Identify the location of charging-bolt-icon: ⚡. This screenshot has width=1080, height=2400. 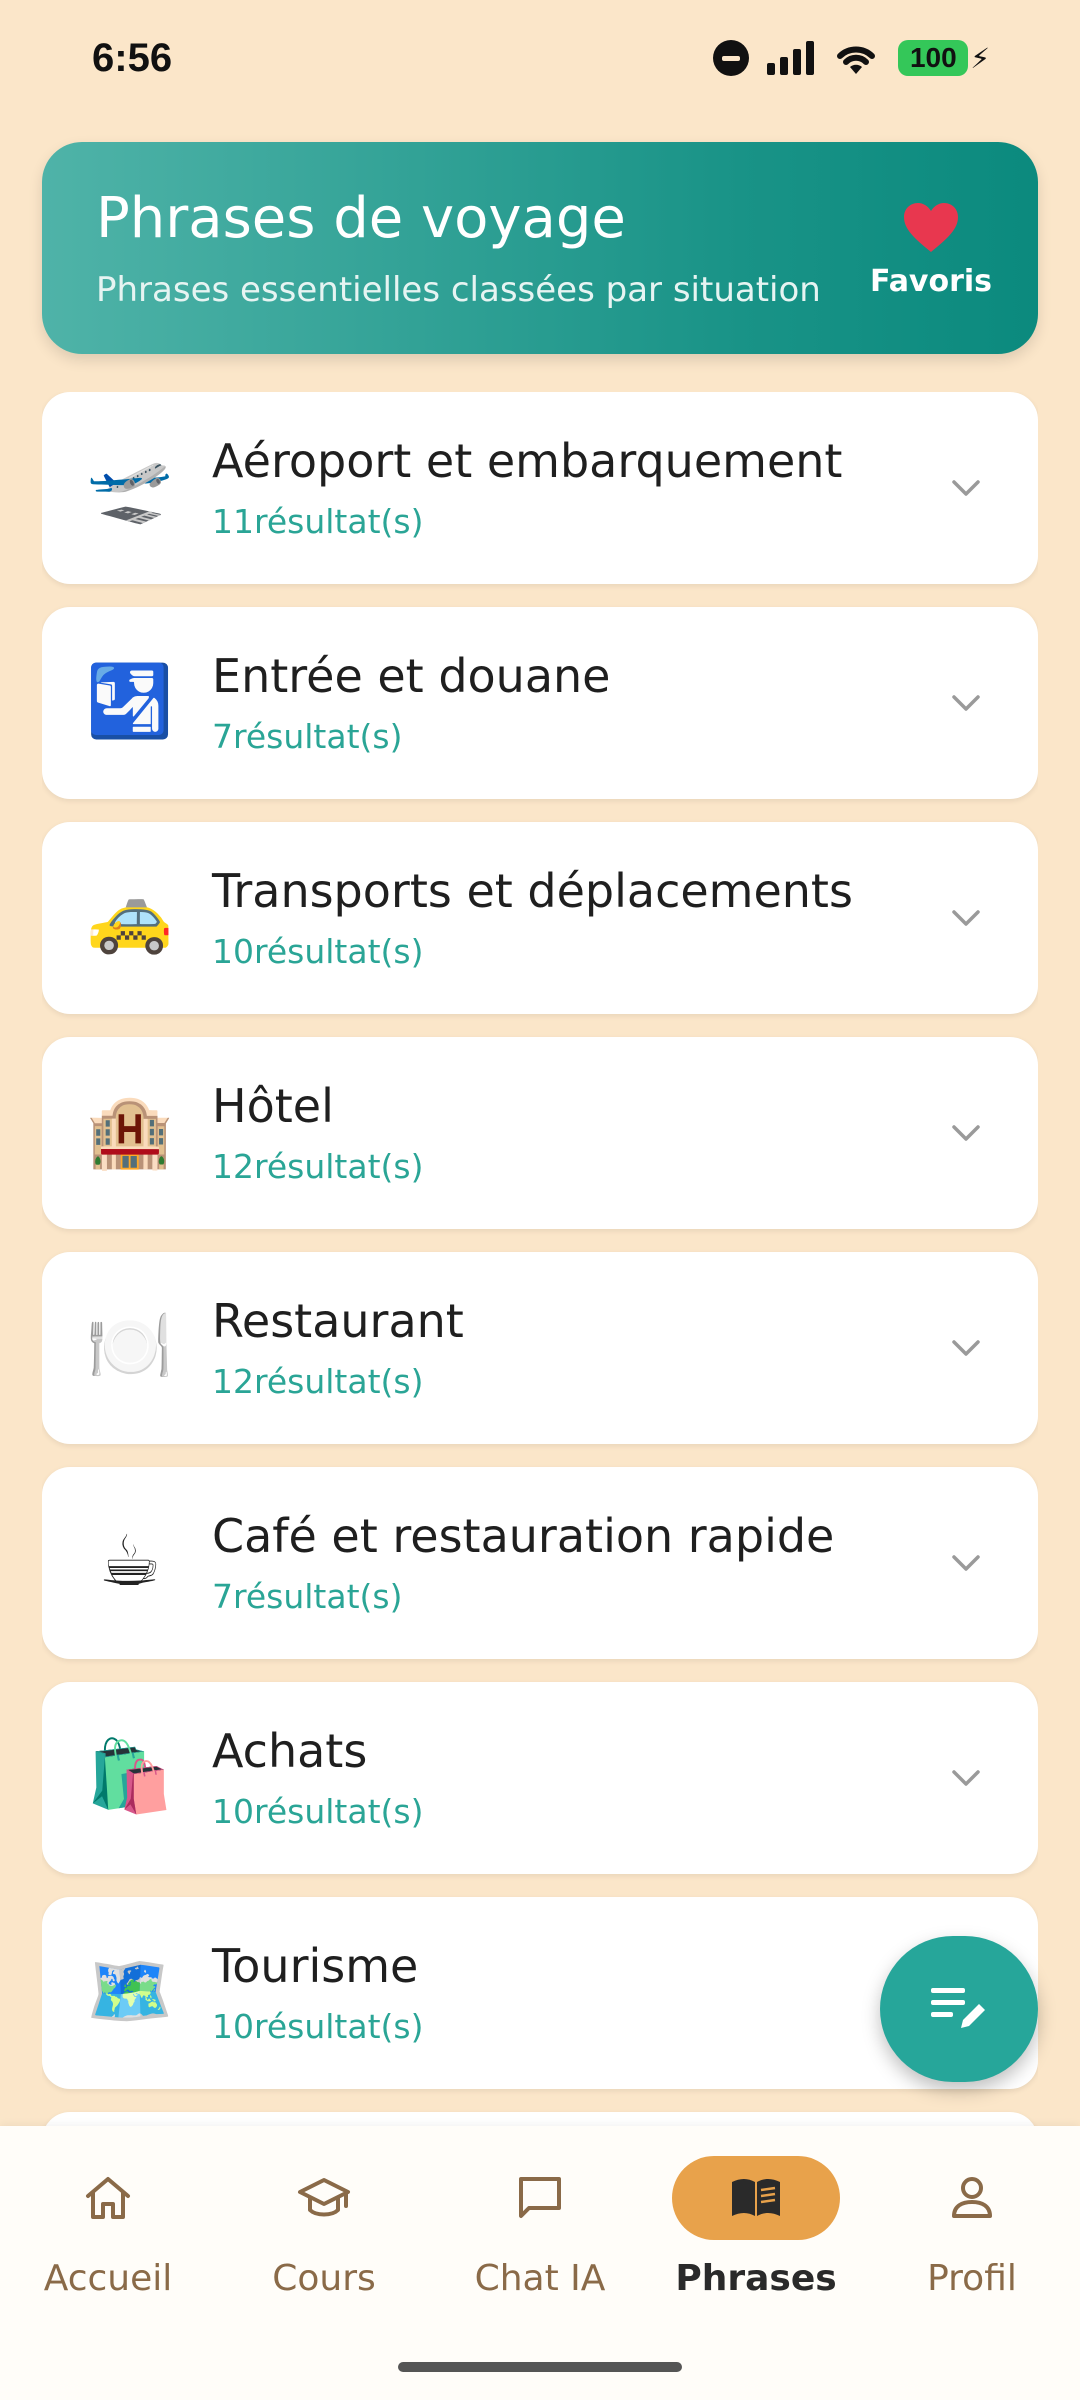
(980, 58).